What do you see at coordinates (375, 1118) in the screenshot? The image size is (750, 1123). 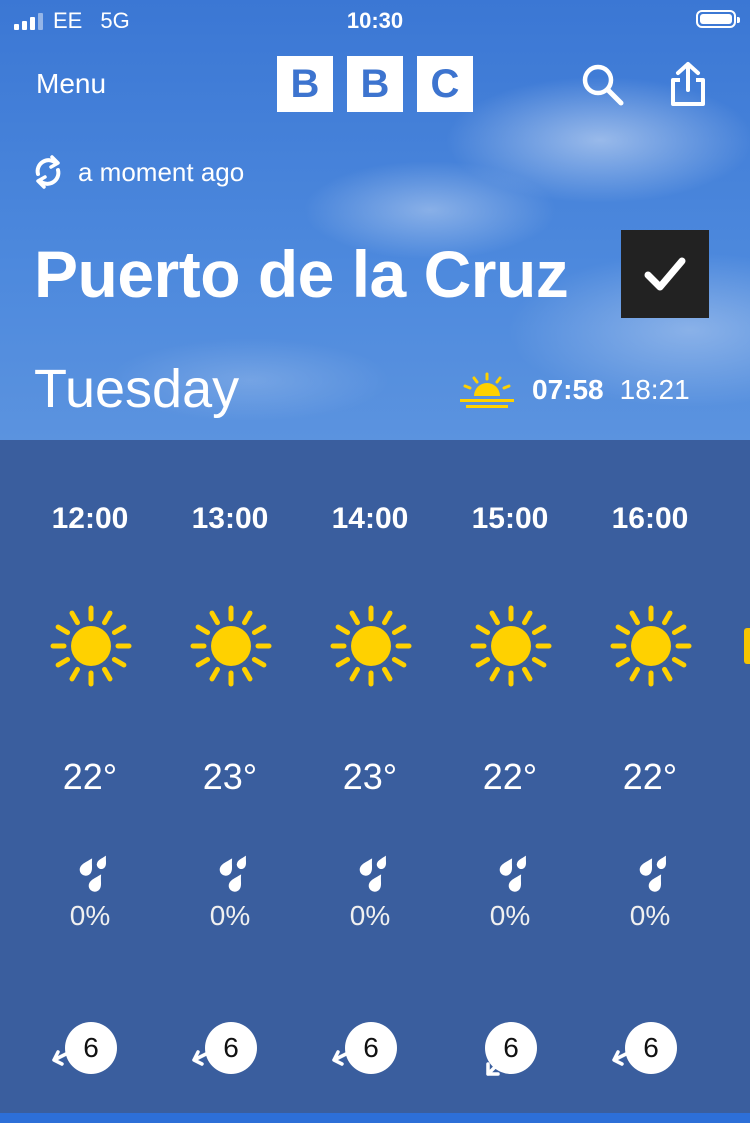 I see `bottom-strip` at bounding box center [375, 1118].